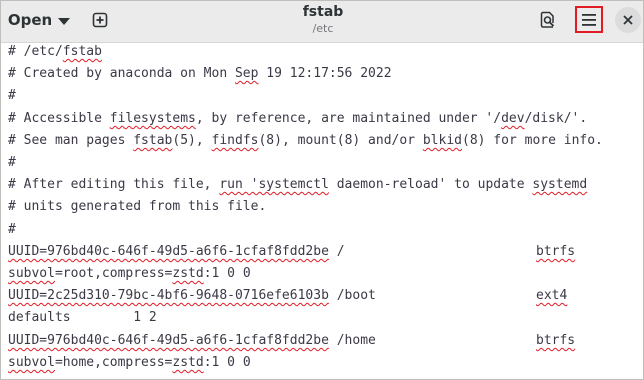 The height and width of the screenshot is (380, 644). What do you see at coordinates (513, 118) in the screenshot?
I see `spellcheck-flagged-word: dev` at bounding box center [513, 118].